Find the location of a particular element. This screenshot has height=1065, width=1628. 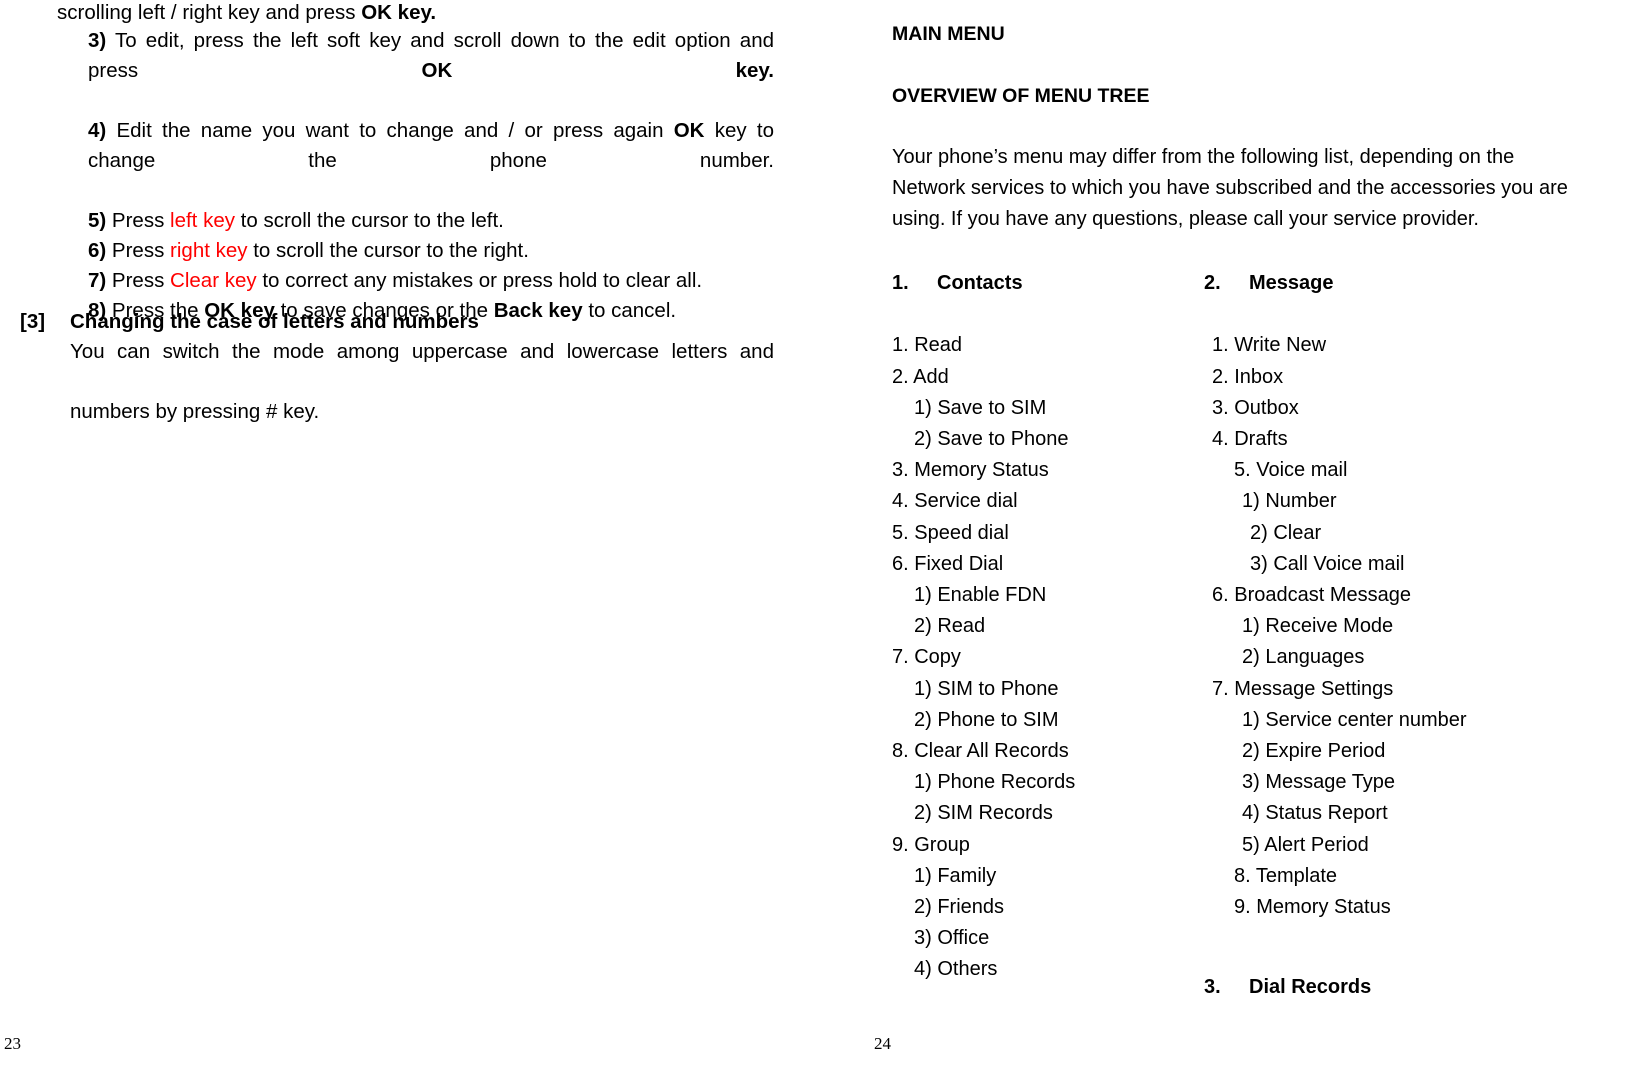

step-6-text-b: to scroll the cursor to the right. is located at coordinates (388, 250).